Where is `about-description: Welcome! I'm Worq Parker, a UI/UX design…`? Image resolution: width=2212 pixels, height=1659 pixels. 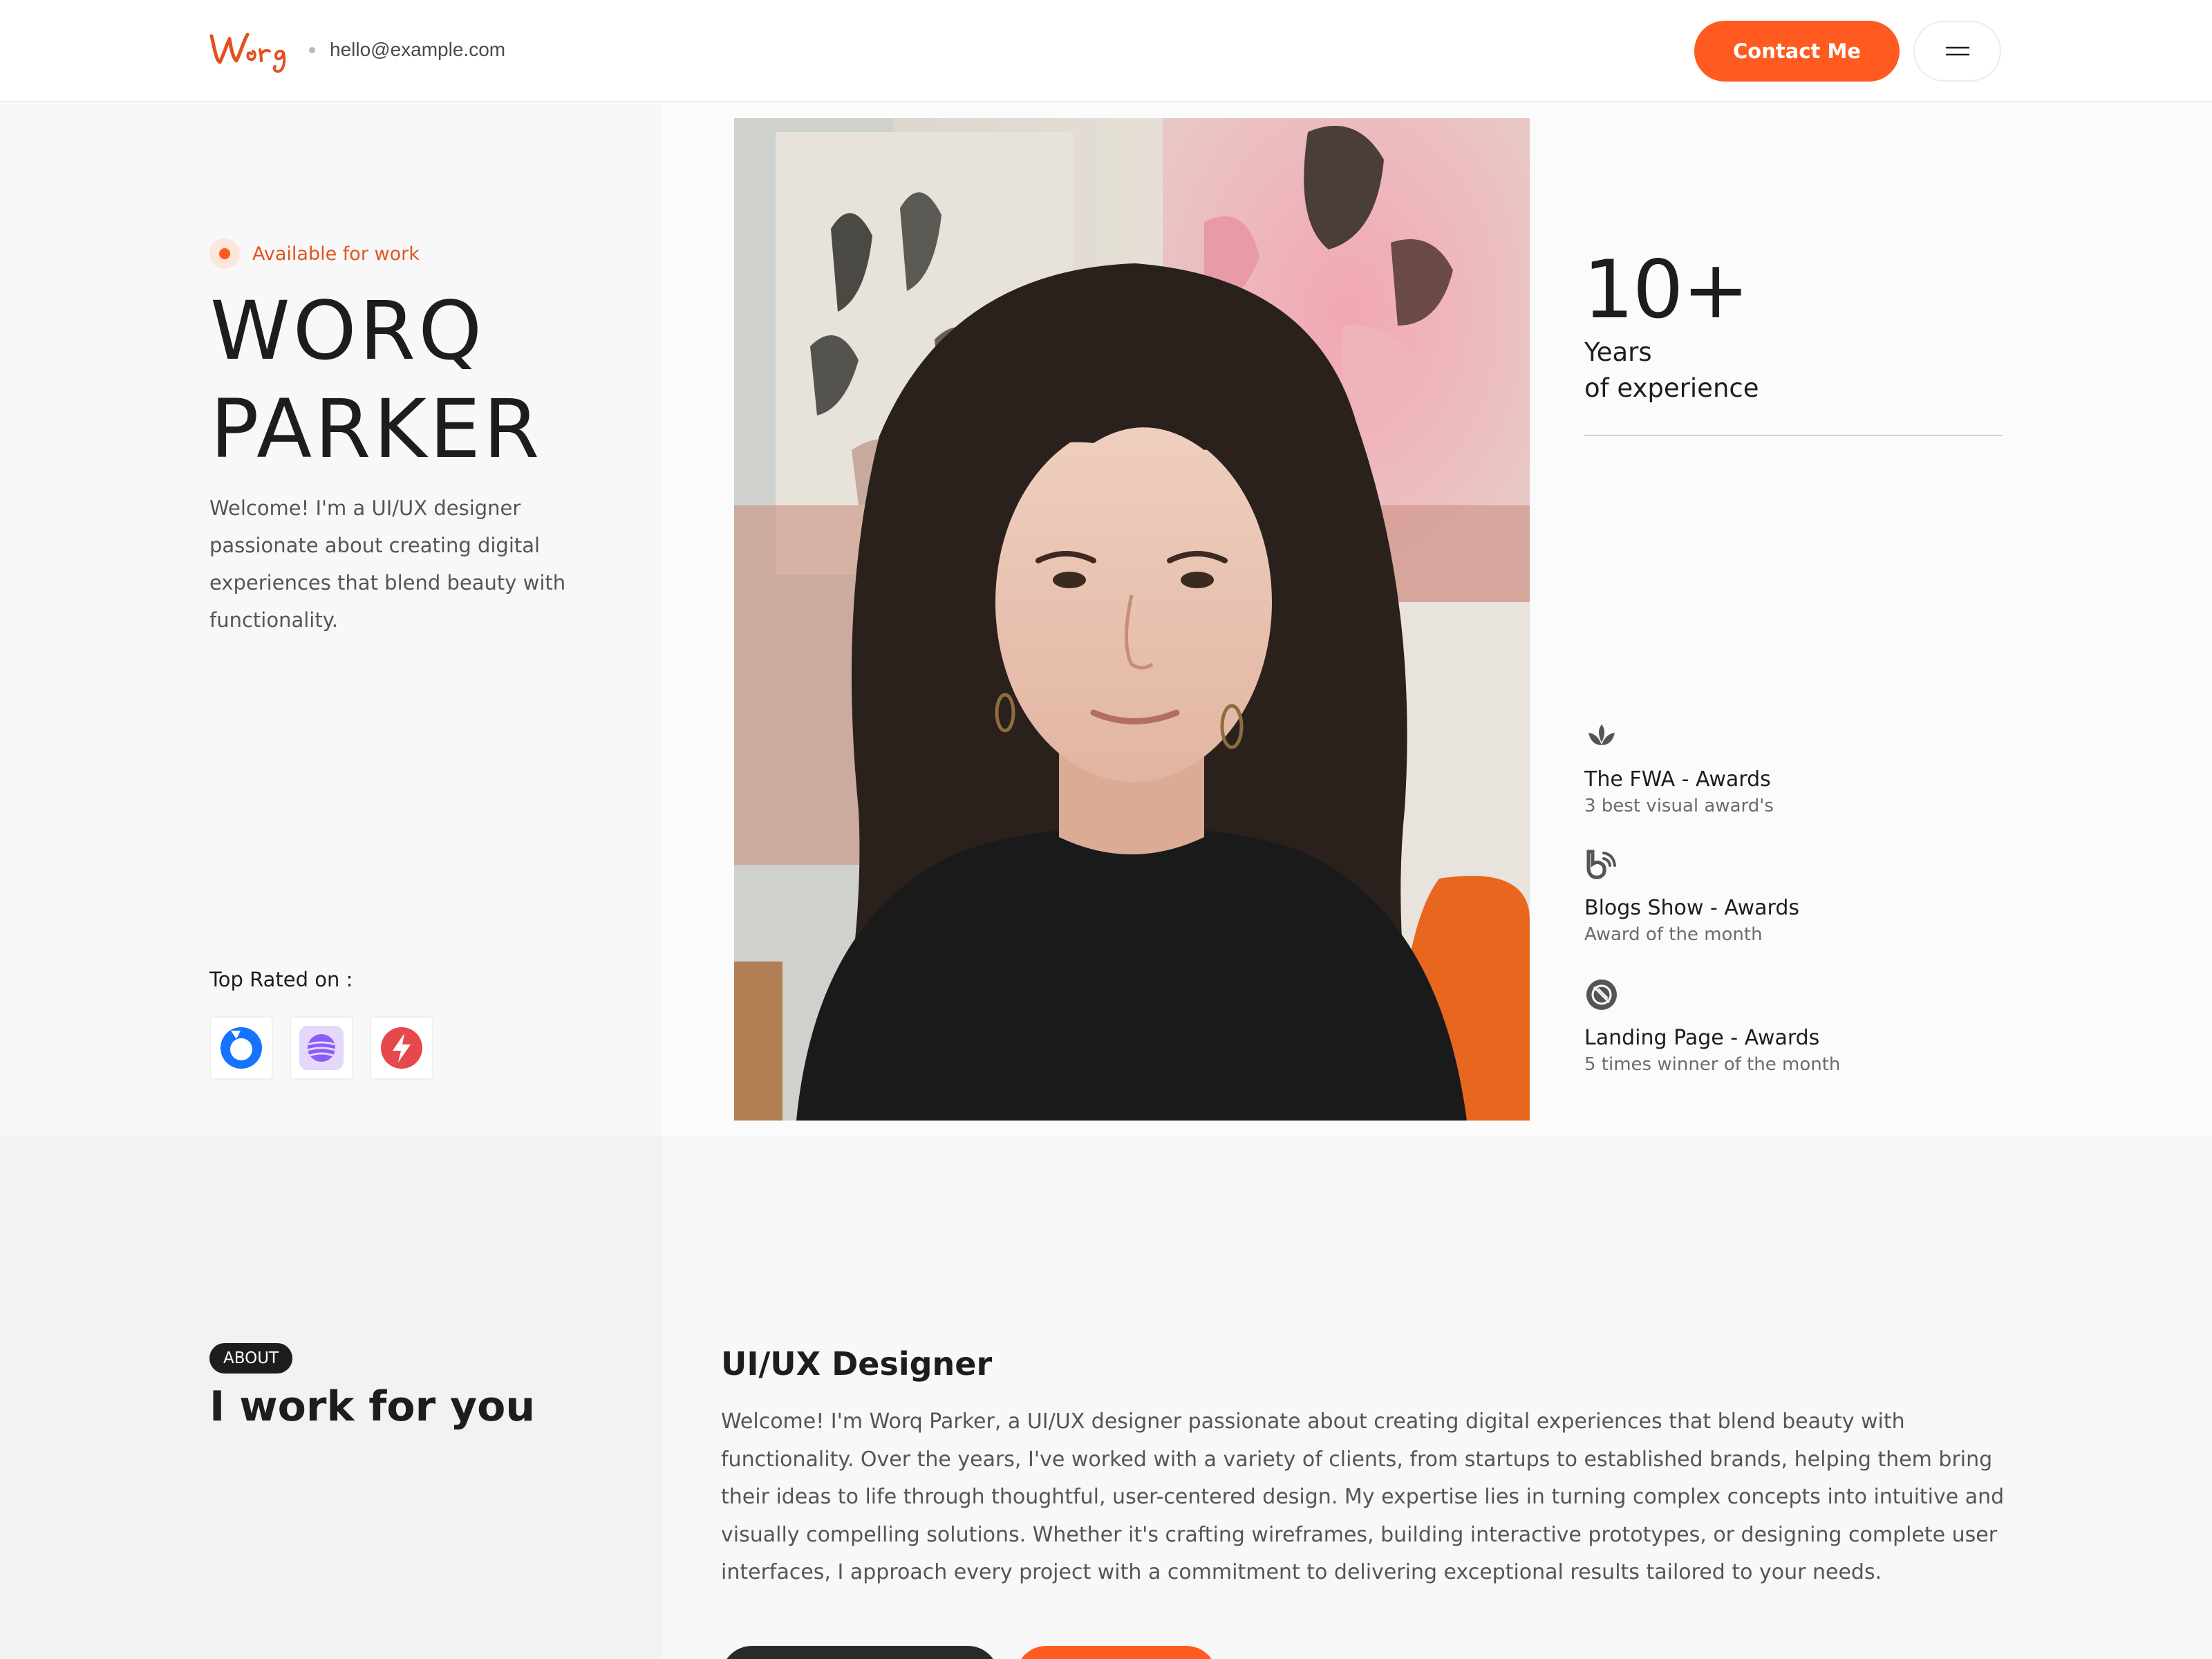 about-description: Welcome! I'm Worq Parker, a UI/UX design… is located at coordinates (1363, 1497).